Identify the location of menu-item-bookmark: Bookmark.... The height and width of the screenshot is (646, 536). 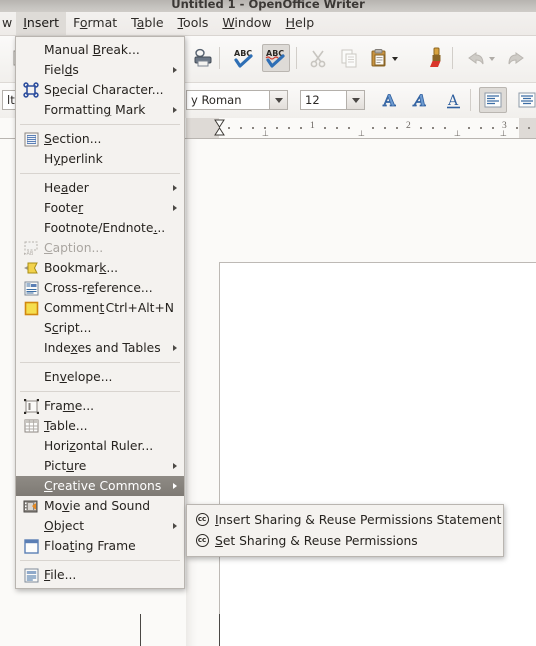
(100, 268).